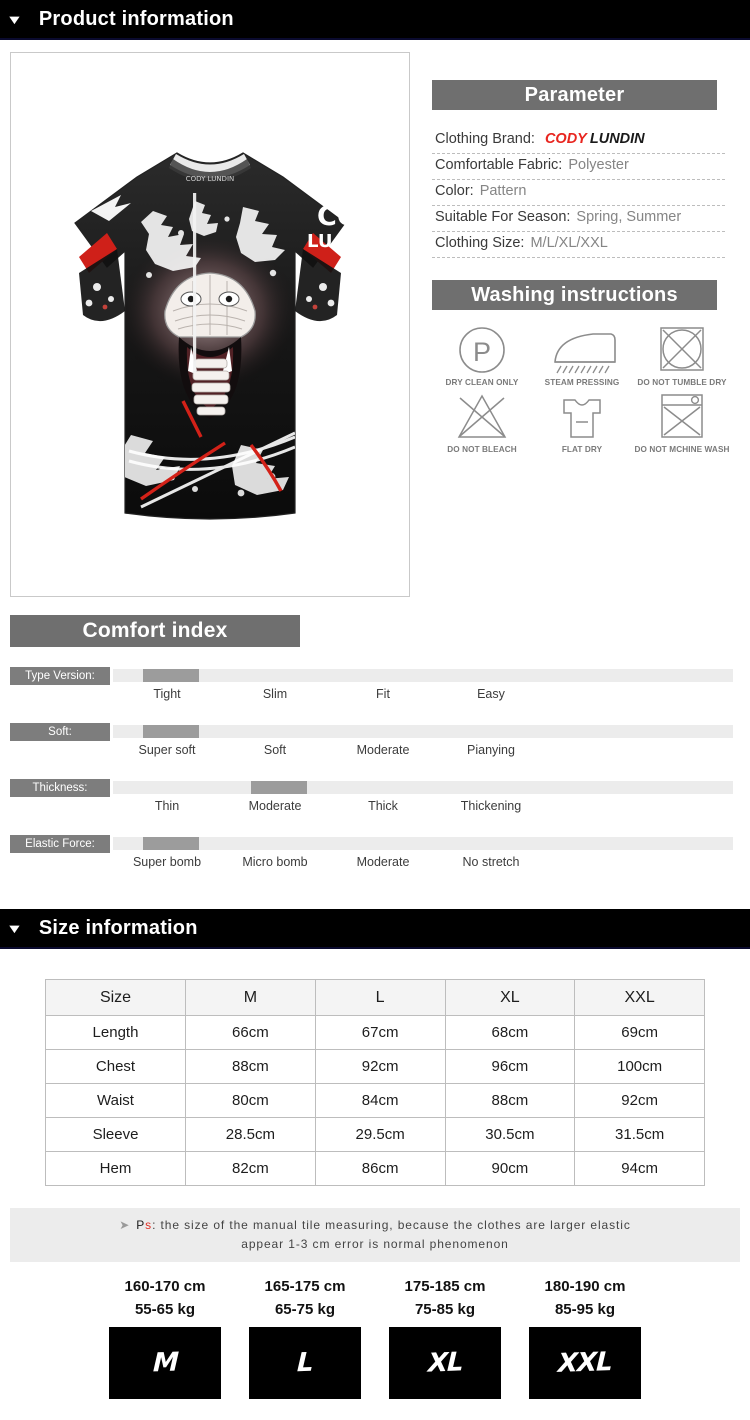  What do you see at coordinates (125, 1225) in the screenshot?
I see `arrow-icon: ➤` at bounding box center [125, 1225].